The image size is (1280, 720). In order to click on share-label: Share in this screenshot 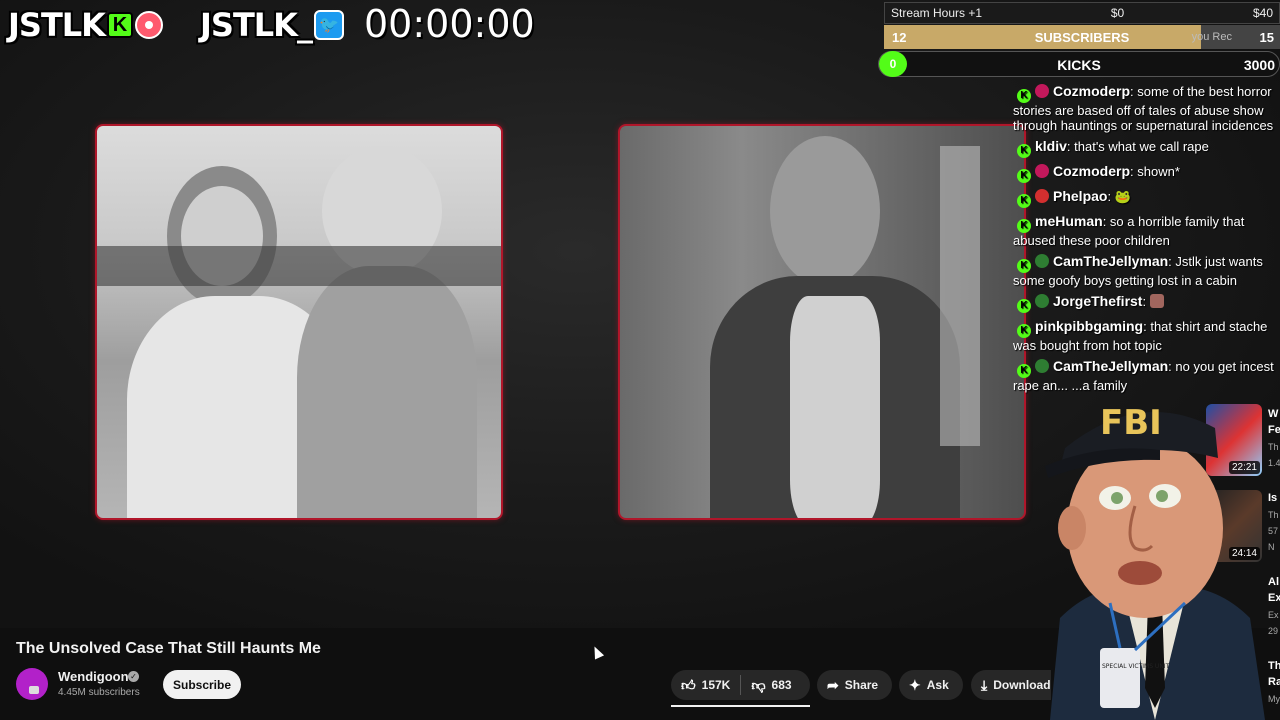, I will do `click(861, 685)`.